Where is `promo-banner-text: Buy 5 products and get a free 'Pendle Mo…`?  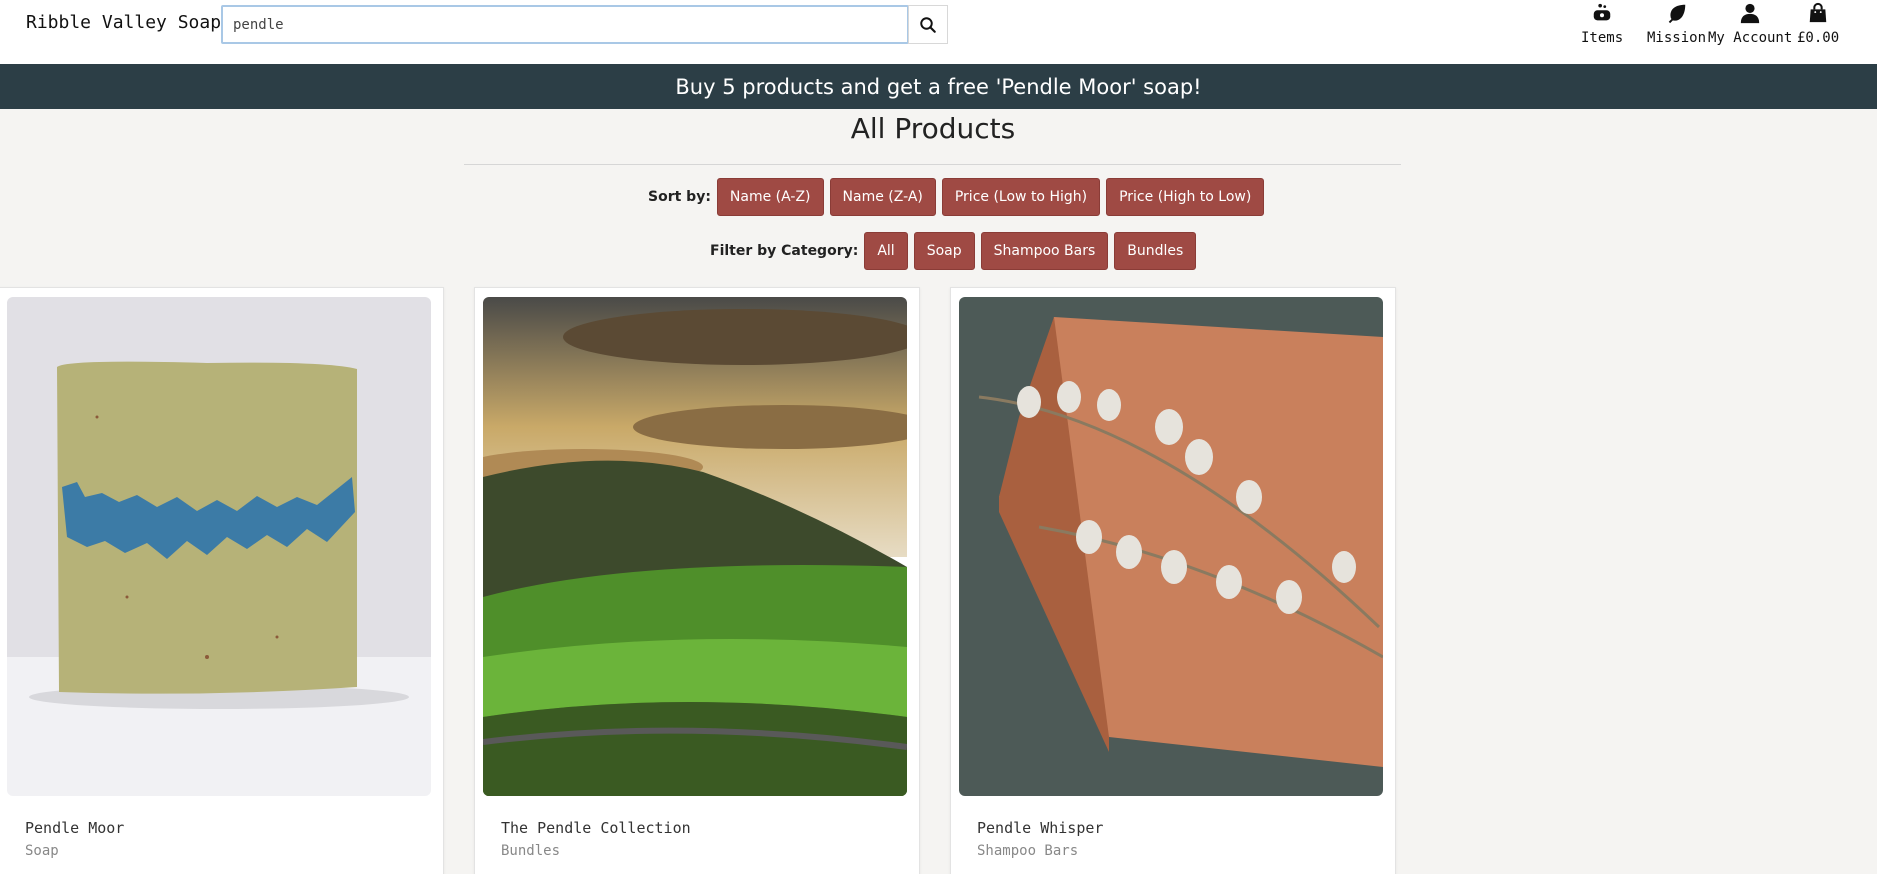 promo-banner-text: Buy 5 products and get a free 'Pendle Mo… is located at coordinates (938, 86).